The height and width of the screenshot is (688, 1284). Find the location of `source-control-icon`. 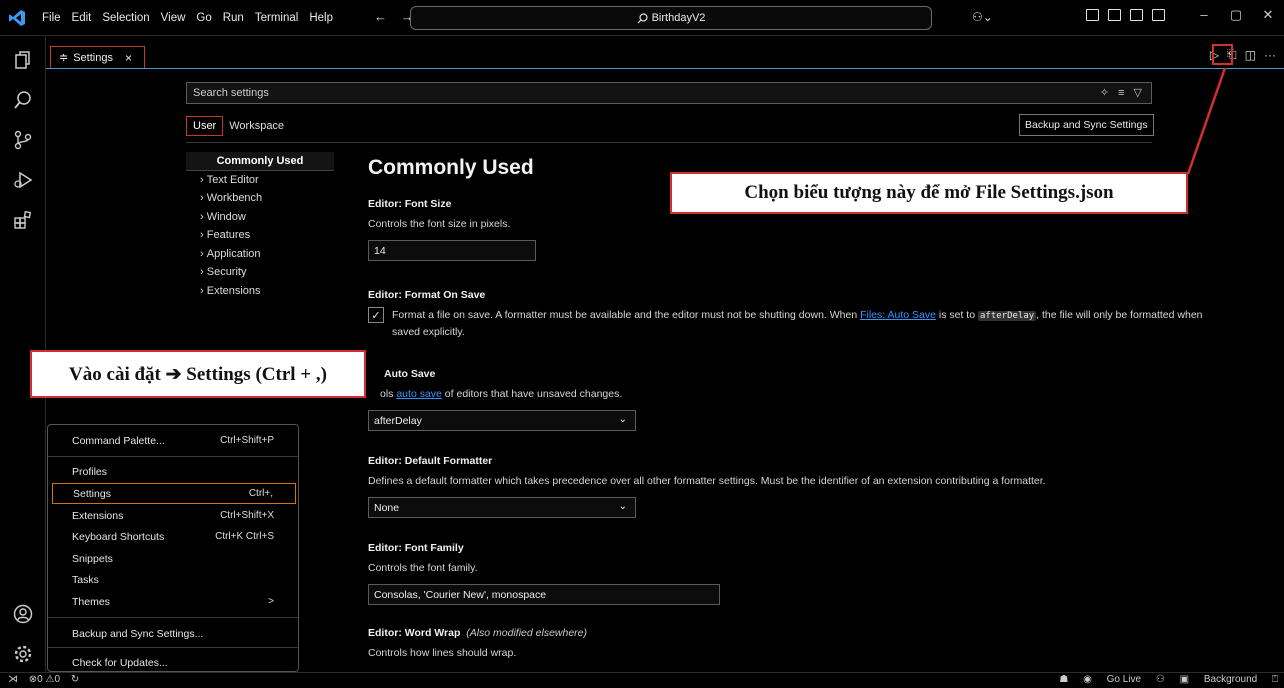

source-control-icon is located at coordinates (23, 140).